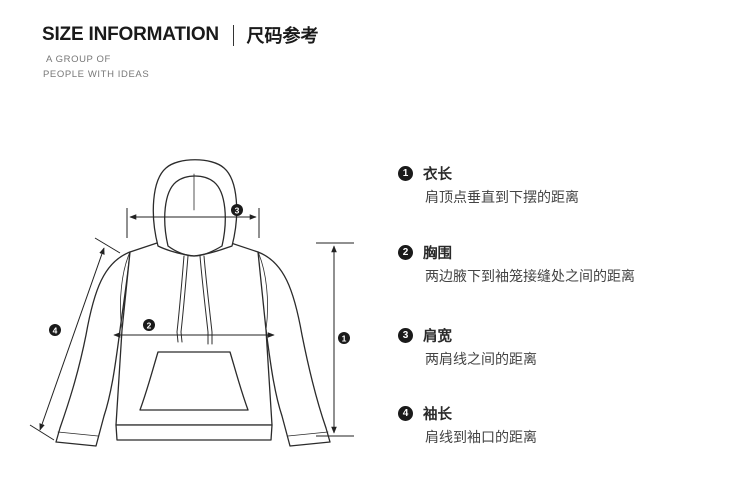 Image resolution: width=750 pixels, height=481 pixels. I want to click on legend-title: 袖长, so click(437, 414).